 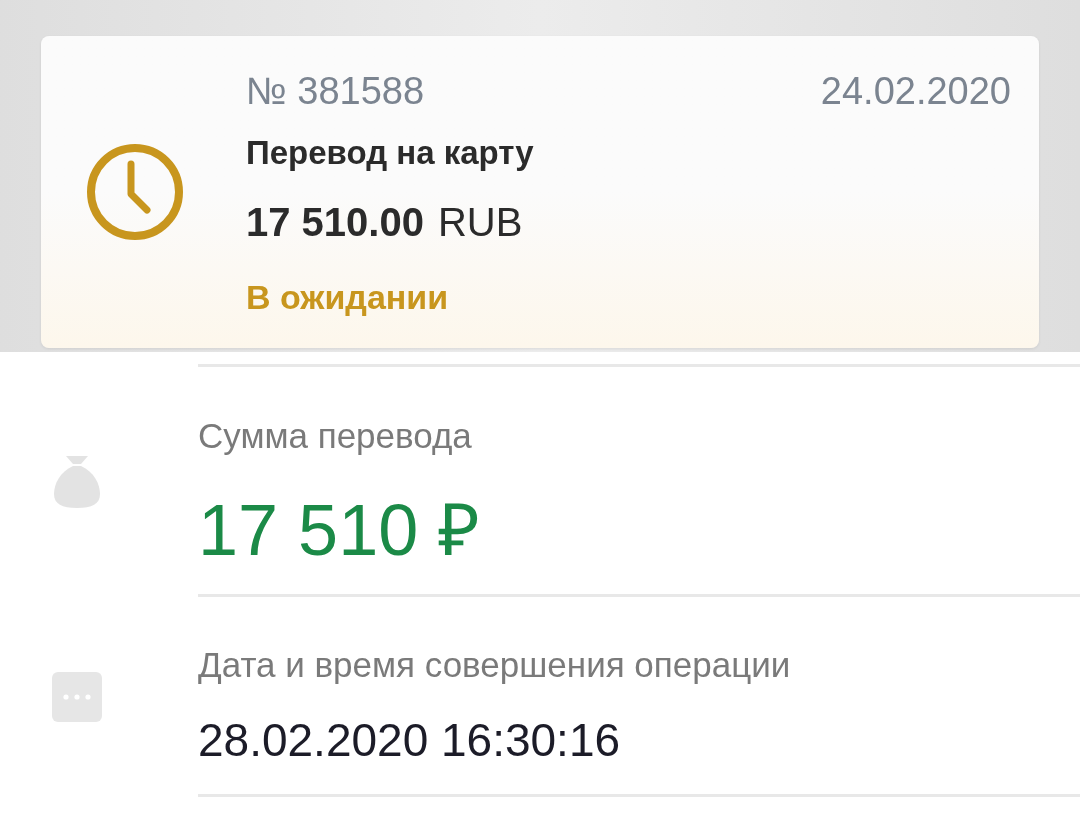 I want to click on transaction-title: Перевод на карту, so click(x=390, y=153).